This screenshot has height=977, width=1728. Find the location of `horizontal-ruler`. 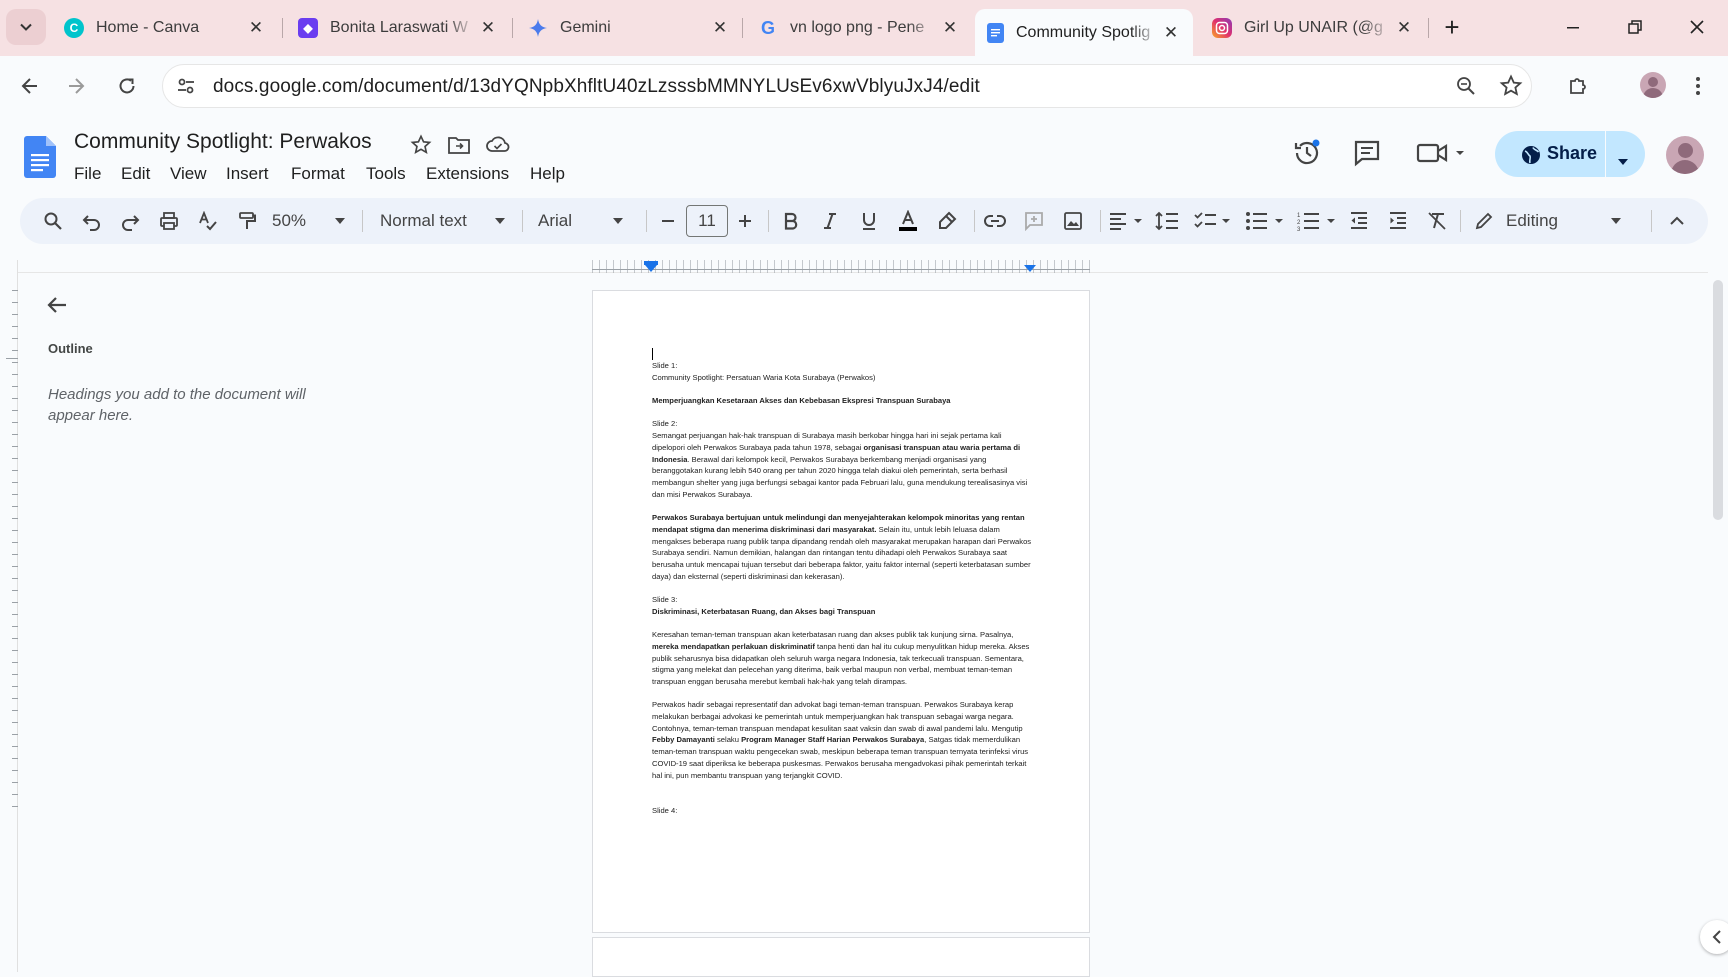

horizontal-ruler is located at coordinates (841, 267).